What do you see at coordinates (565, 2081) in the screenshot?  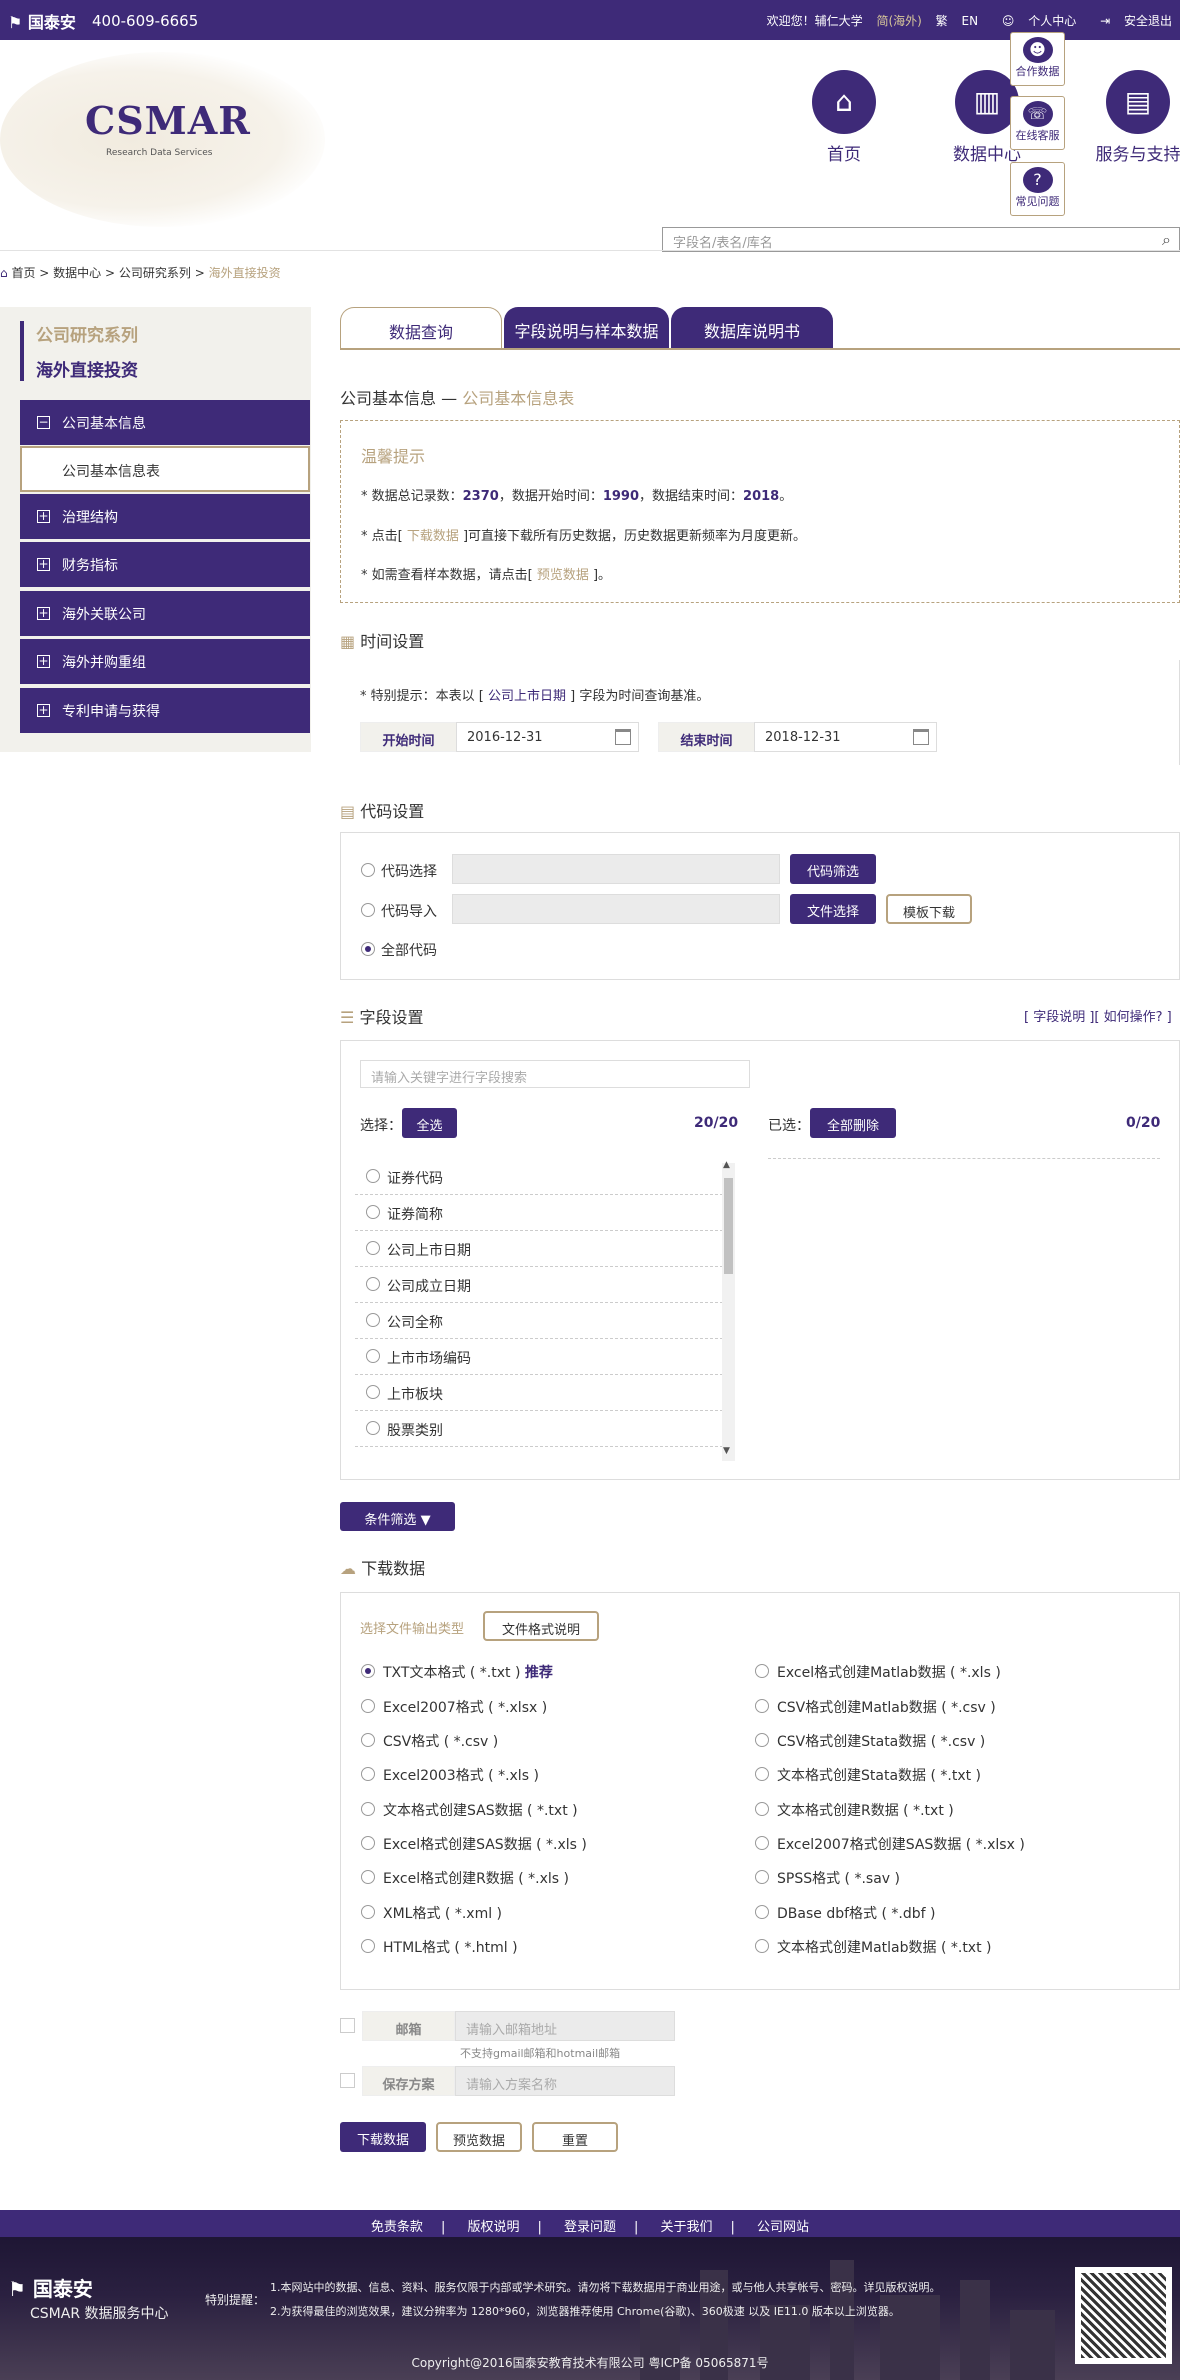 I see `scheme-input: 请输入方案名称` at bounding box center [565, 2081].